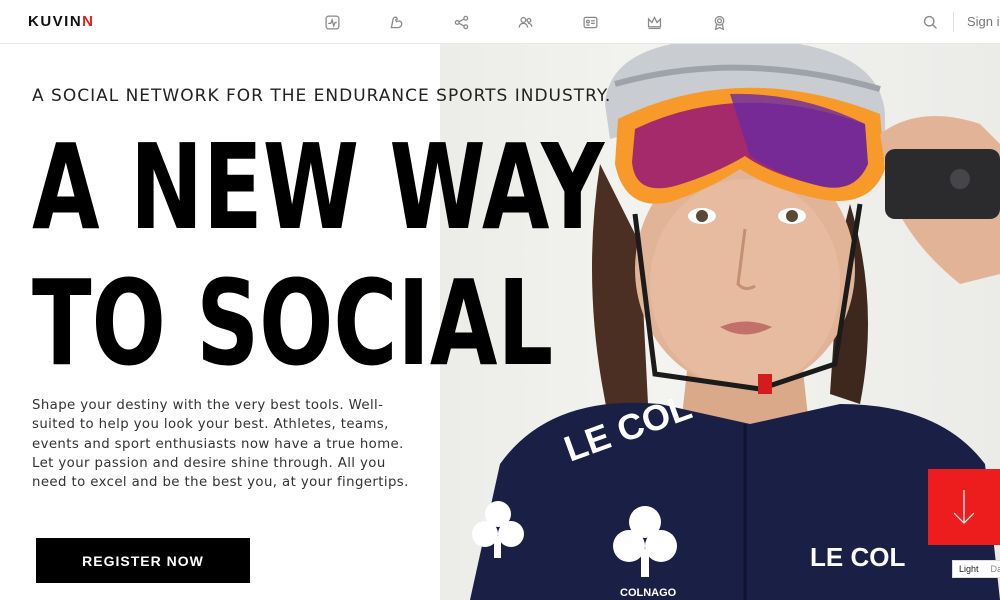  What do you see at coordinates (930, 22) in the screenshot?
I see `search-icon` at bounding box center [930, 22].